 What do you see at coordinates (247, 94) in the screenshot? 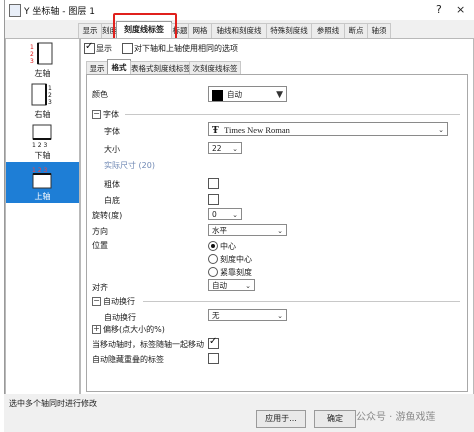
I see `color-dropdown: 自动 ▼` at bounding box center [247, 94].